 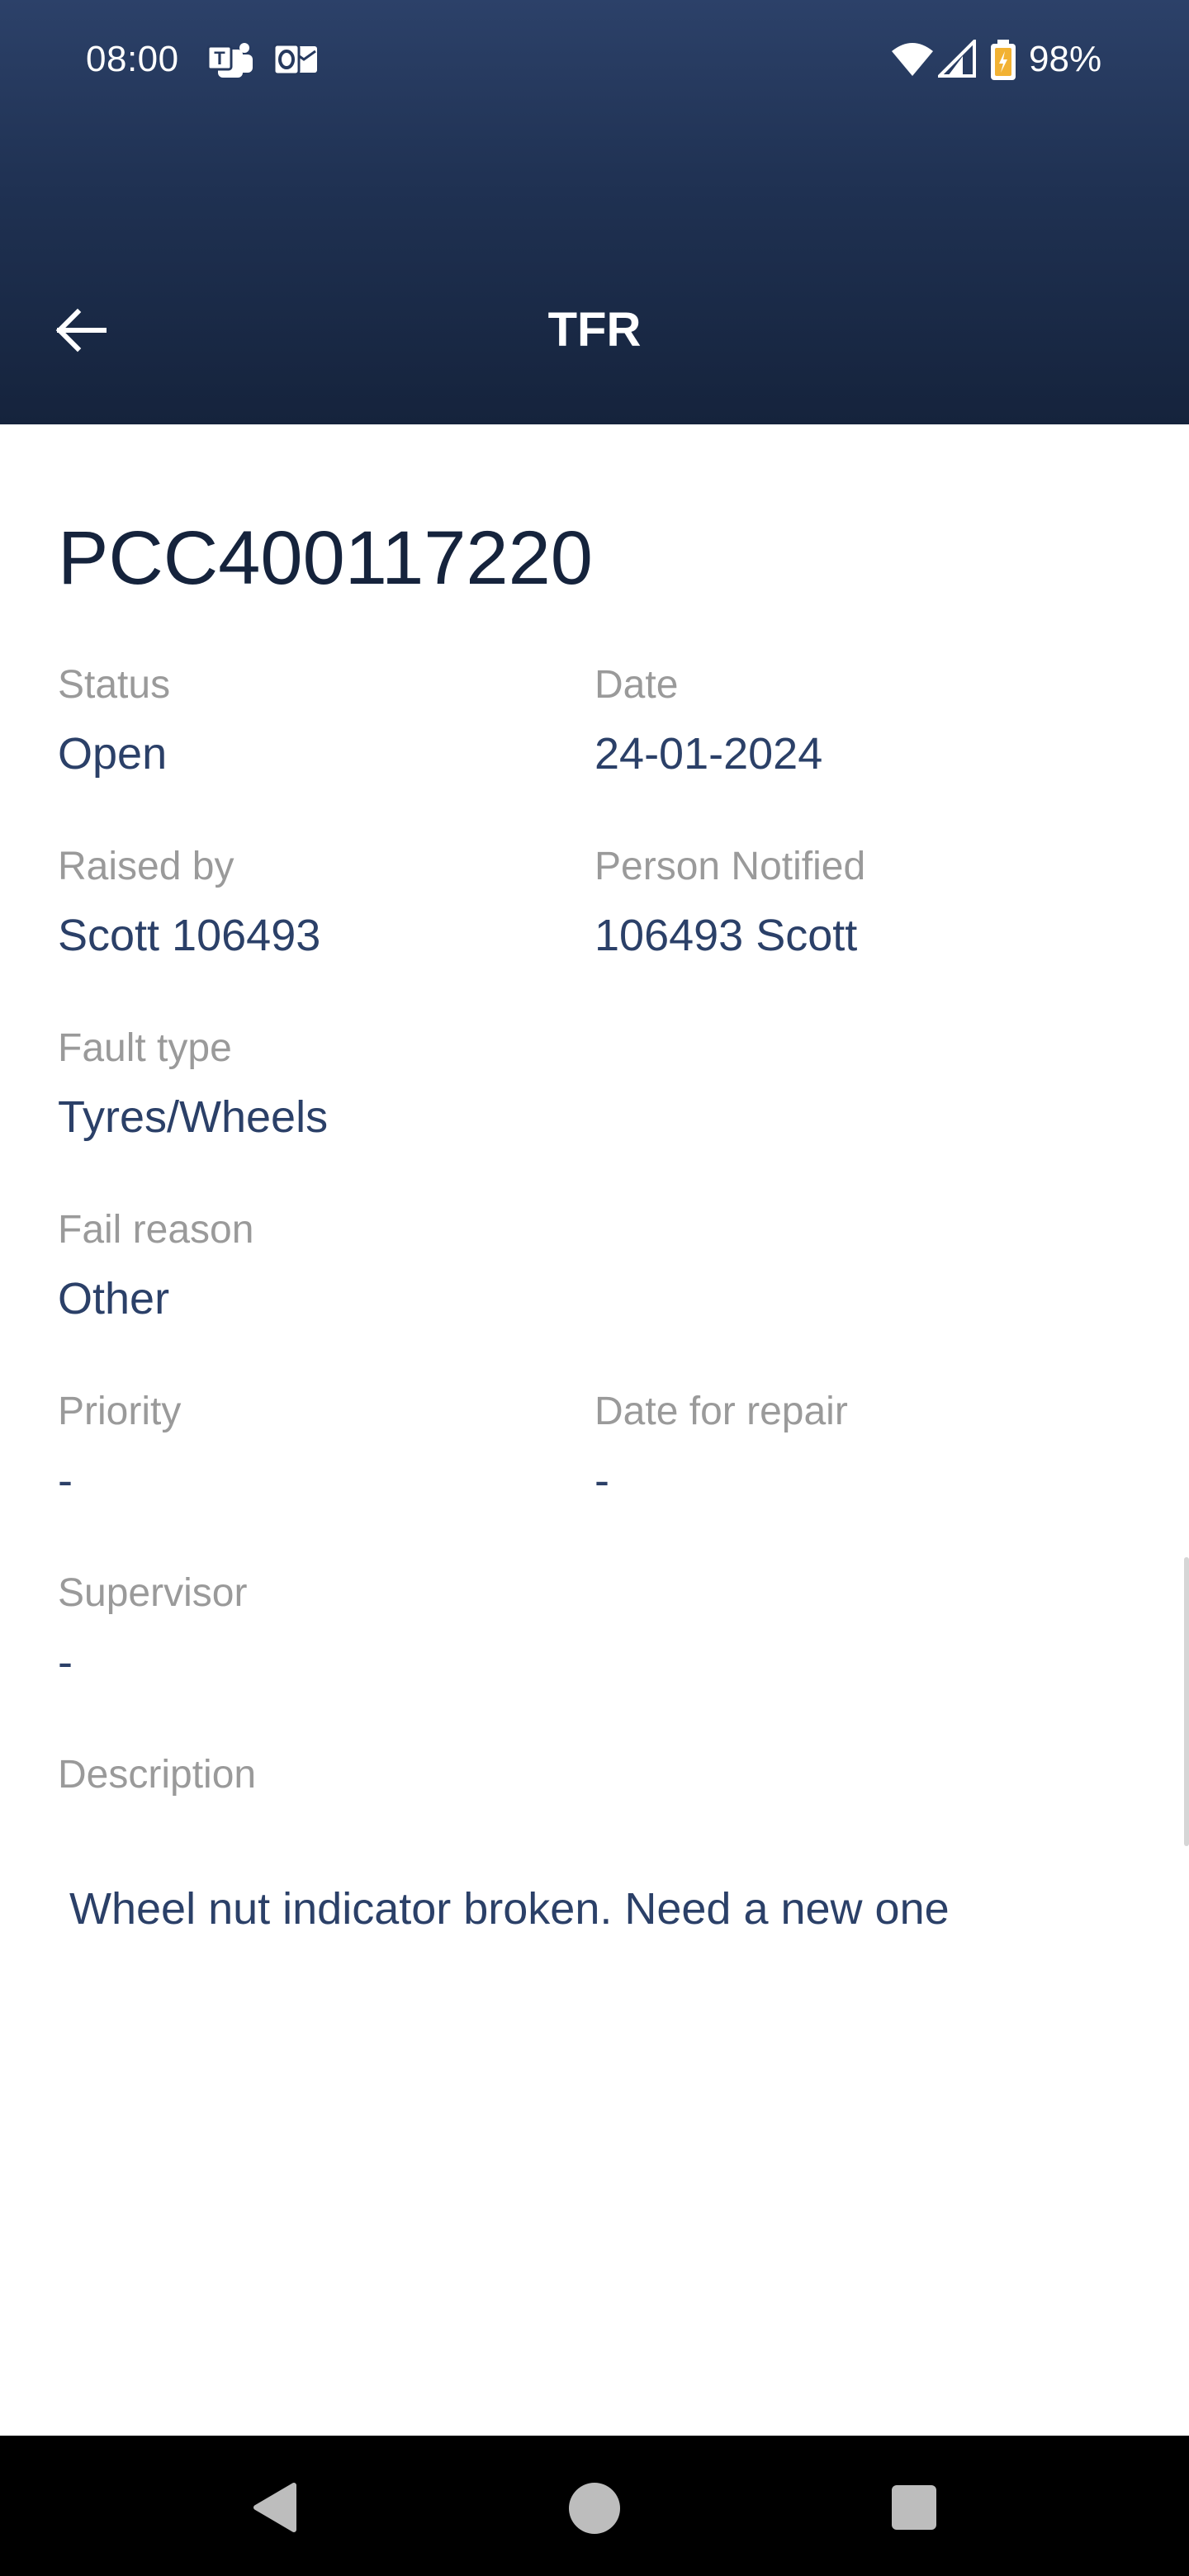 What do you see at coordinates (294, 59) in the screenshot?
I see `outlook-icon` at bounding box center [294, 59].